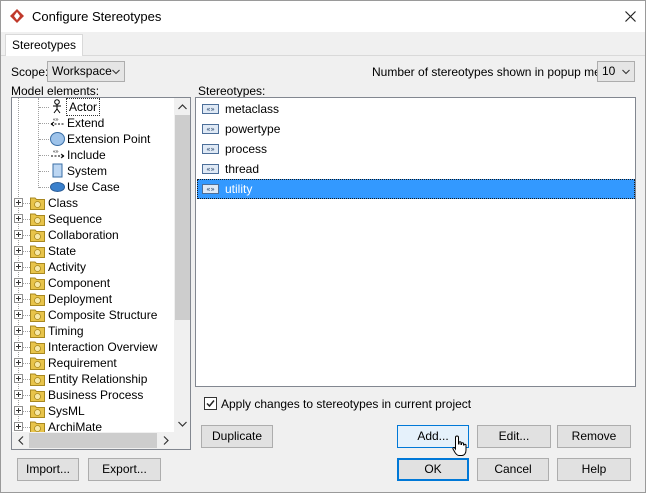 Image resolution: width=646 pixels, height=493 pixels. Describe the element at coordinates (92, 283) in the screenshot. I see `tree-folder-component: Component` at that location.